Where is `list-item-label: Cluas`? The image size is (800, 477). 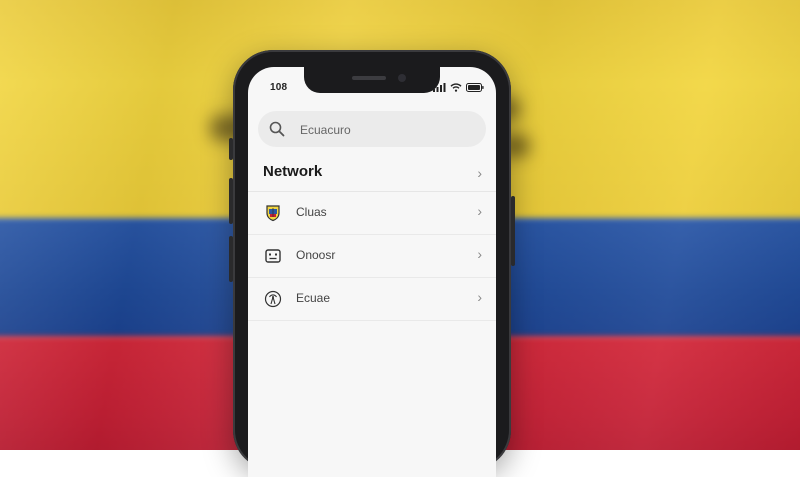 list-item-label: Cluas is located at coordinates (311, 212).